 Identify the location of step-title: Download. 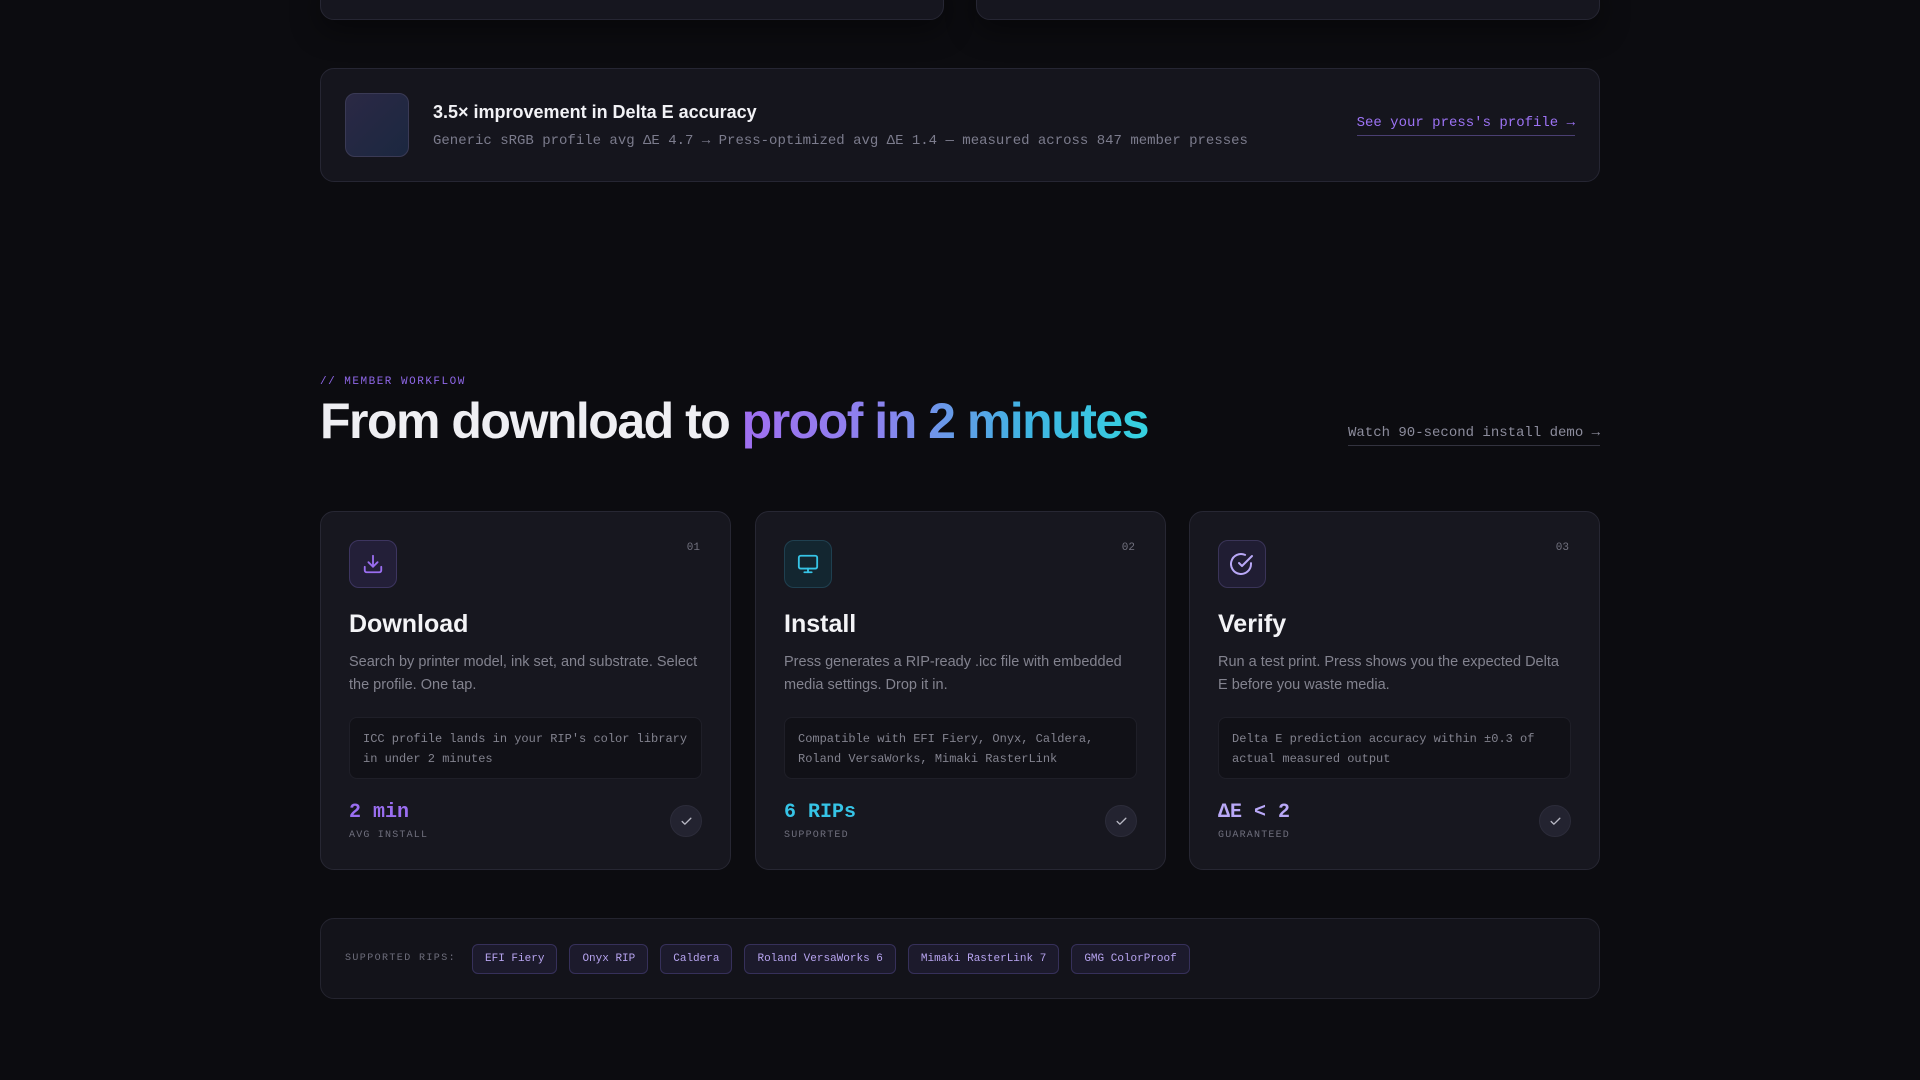
(409, 624).